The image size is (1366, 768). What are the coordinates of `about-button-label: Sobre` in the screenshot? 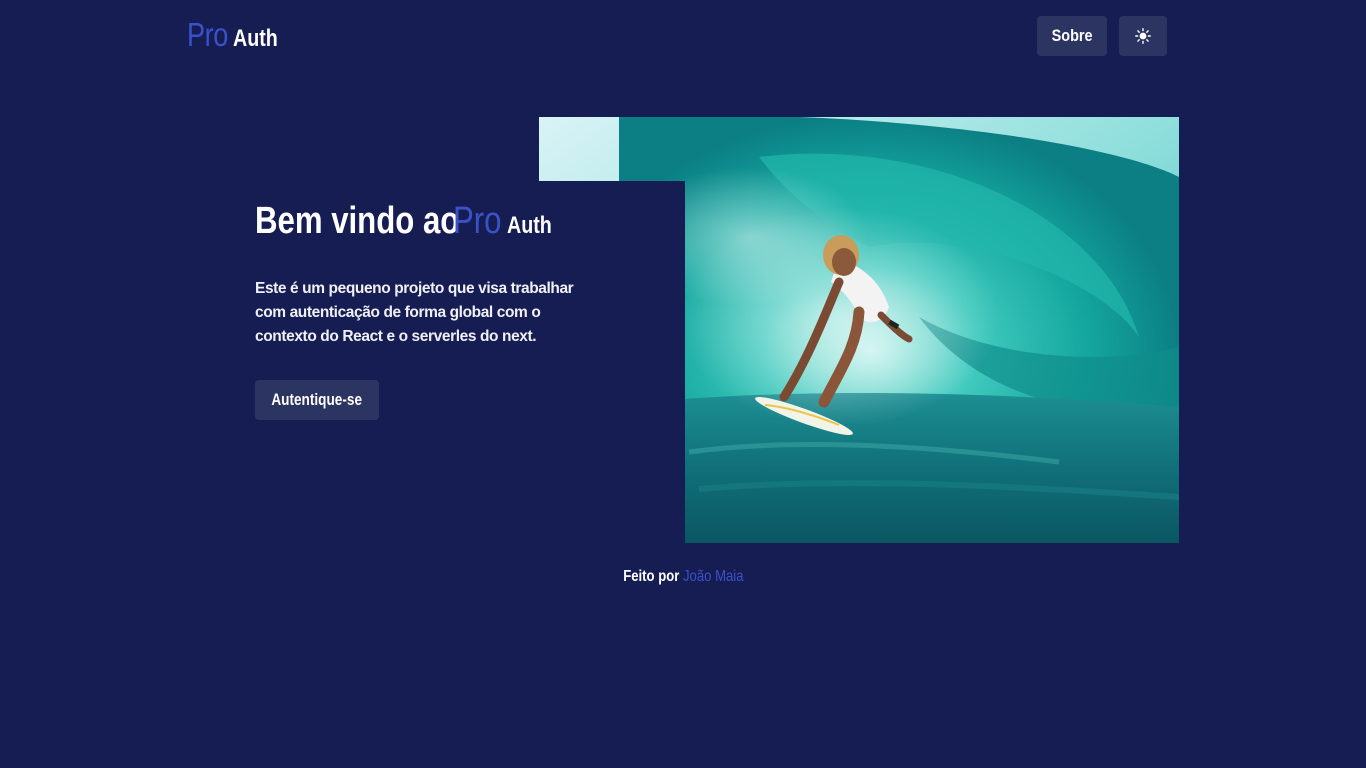 It's located at (1072, 35).